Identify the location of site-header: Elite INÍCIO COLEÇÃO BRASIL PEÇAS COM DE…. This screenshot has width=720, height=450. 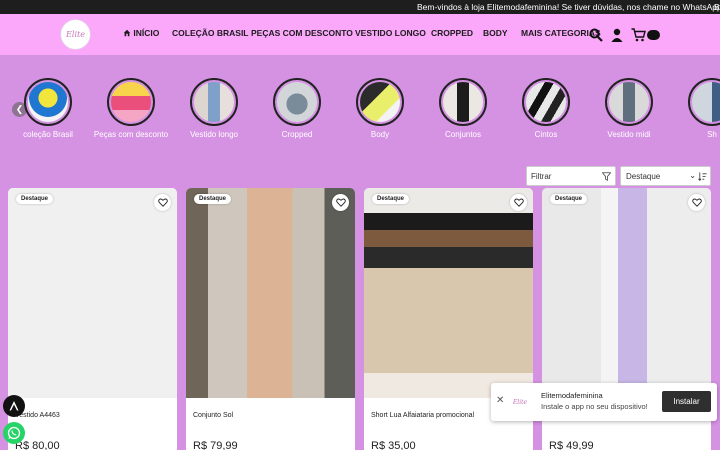
(360, 34).